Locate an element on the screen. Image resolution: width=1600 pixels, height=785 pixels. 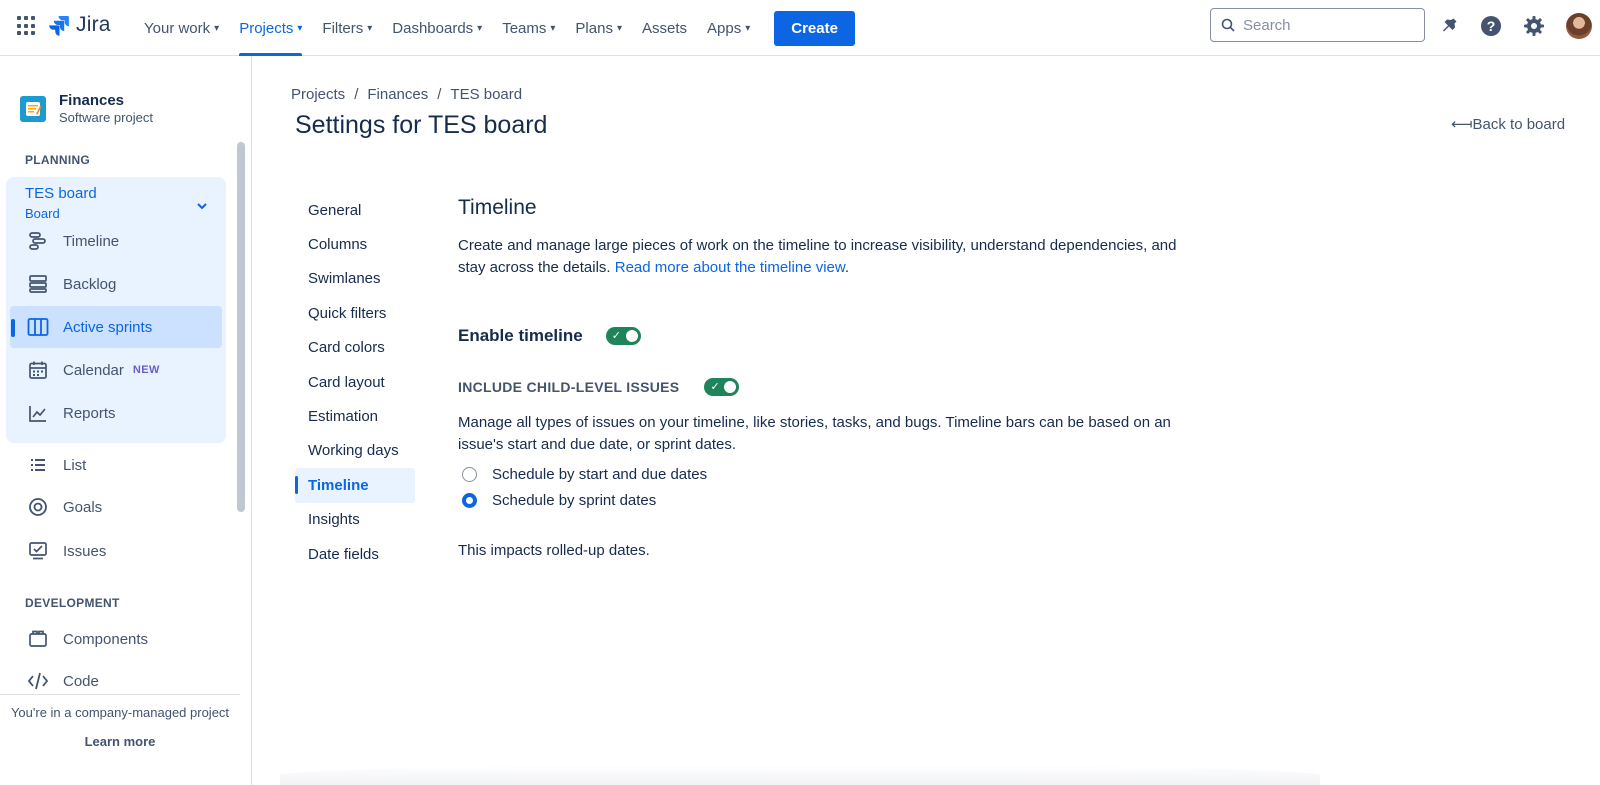
goals-icon is located at coordinates (38, 507).